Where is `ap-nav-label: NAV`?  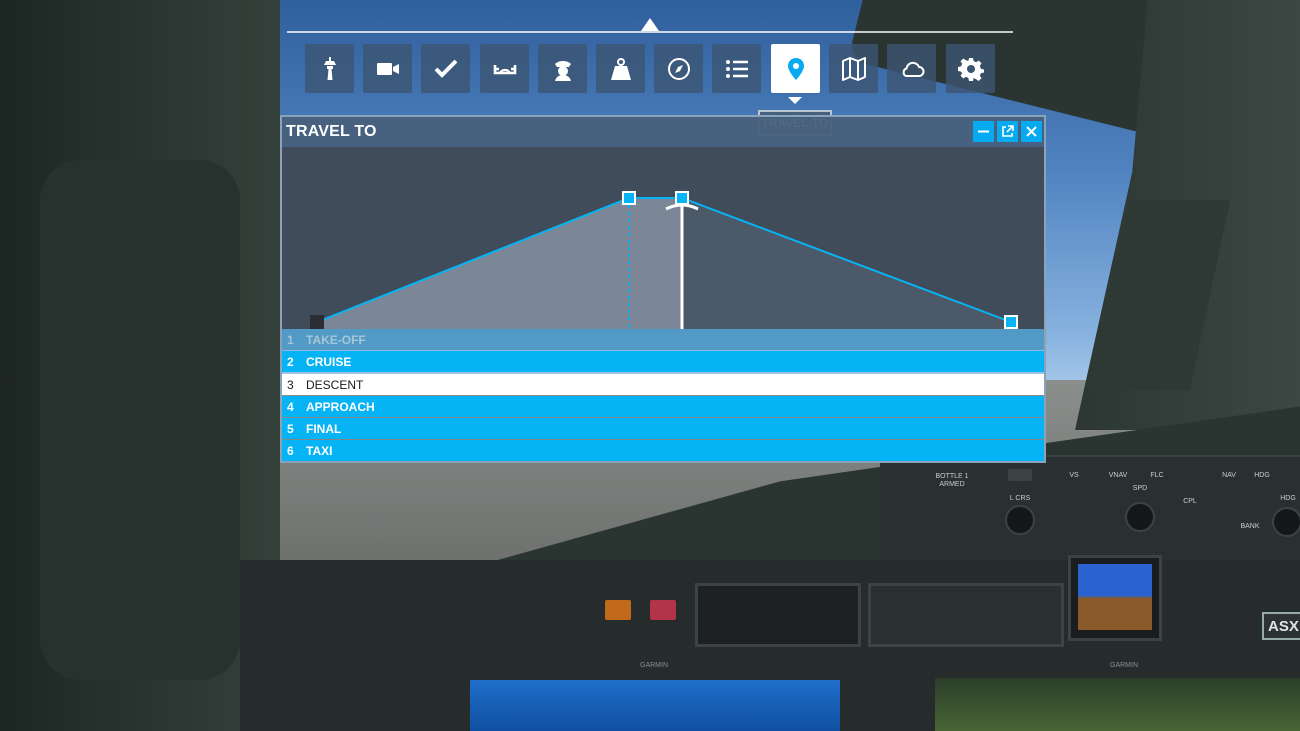
ap-nav-label: NAV is located at coordinates (1229, 475).